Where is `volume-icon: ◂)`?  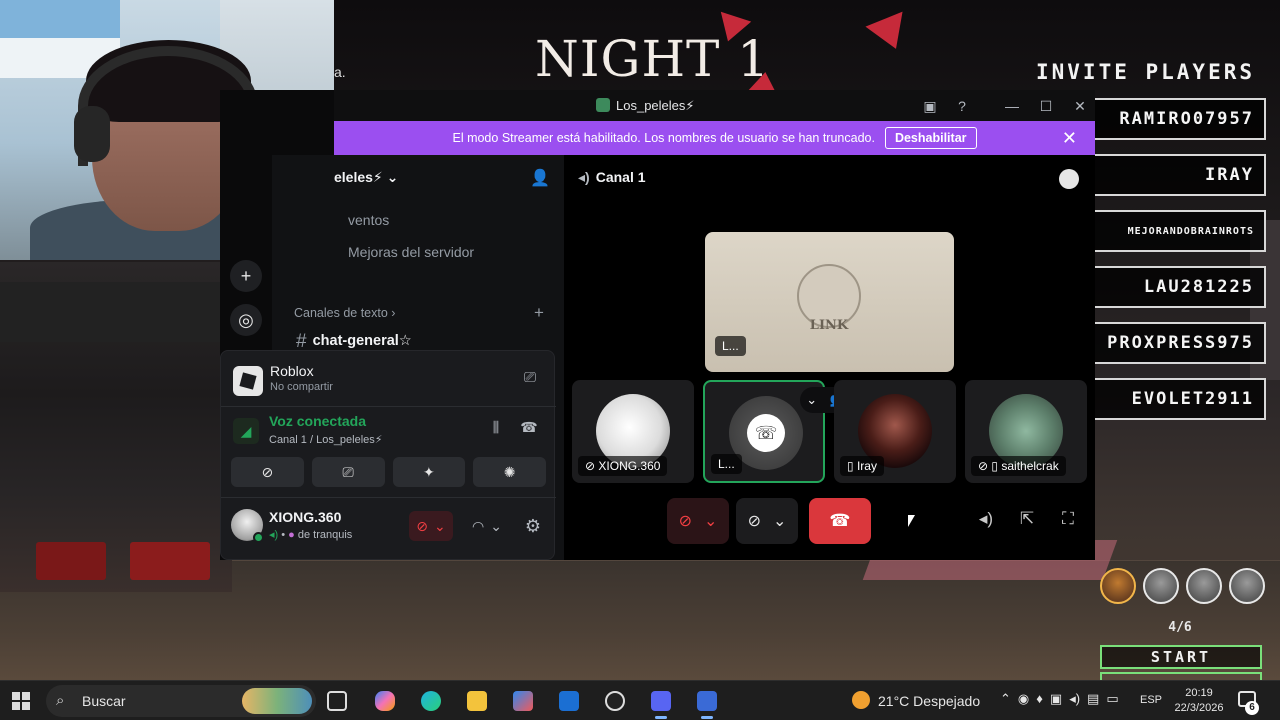
volume-icon: ◂) is located at coordinates (986, 521).